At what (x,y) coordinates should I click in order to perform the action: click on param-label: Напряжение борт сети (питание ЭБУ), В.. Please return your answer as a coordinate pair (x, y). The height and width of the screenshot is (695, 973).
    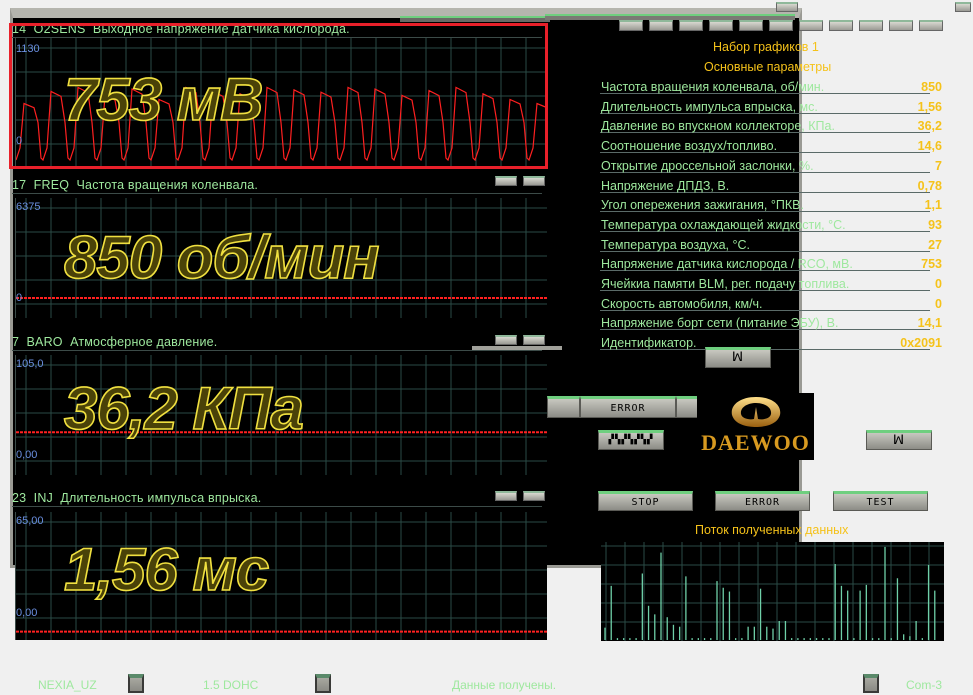
    Looking at the image, I should click on (720, 323).